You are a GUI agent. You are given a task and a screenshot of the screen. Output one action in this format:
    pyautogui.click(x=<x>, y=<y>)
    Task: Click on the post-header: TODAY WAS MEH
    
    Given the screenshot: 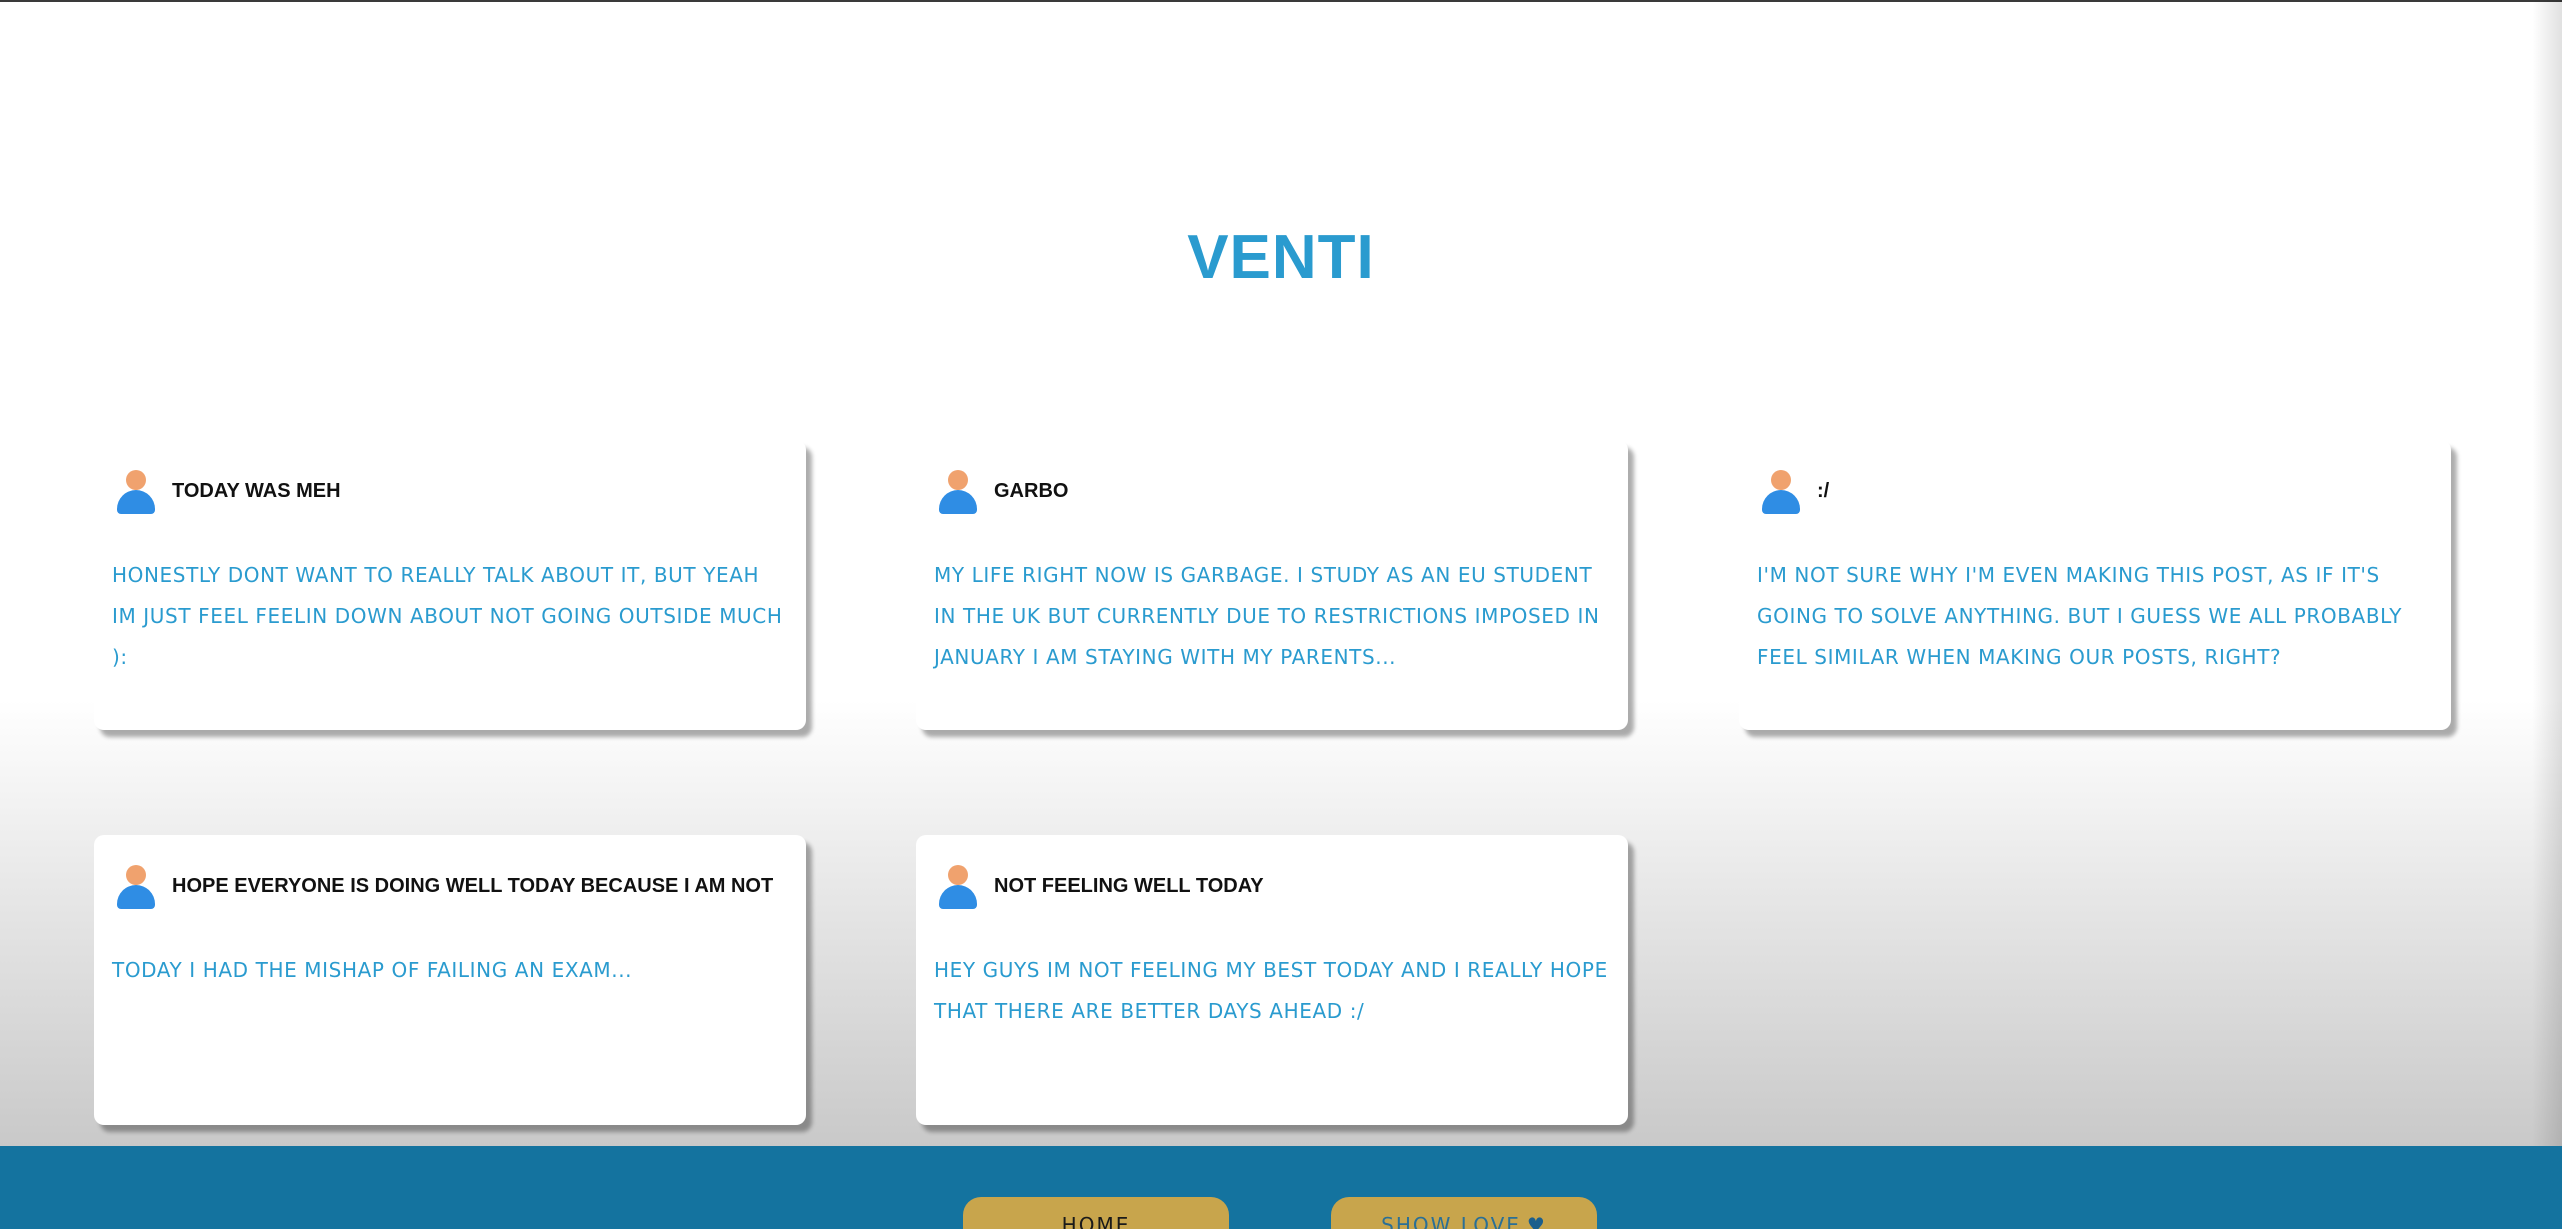 What is the action you would take?
    pyautogui.click(x=227, y=491)
    